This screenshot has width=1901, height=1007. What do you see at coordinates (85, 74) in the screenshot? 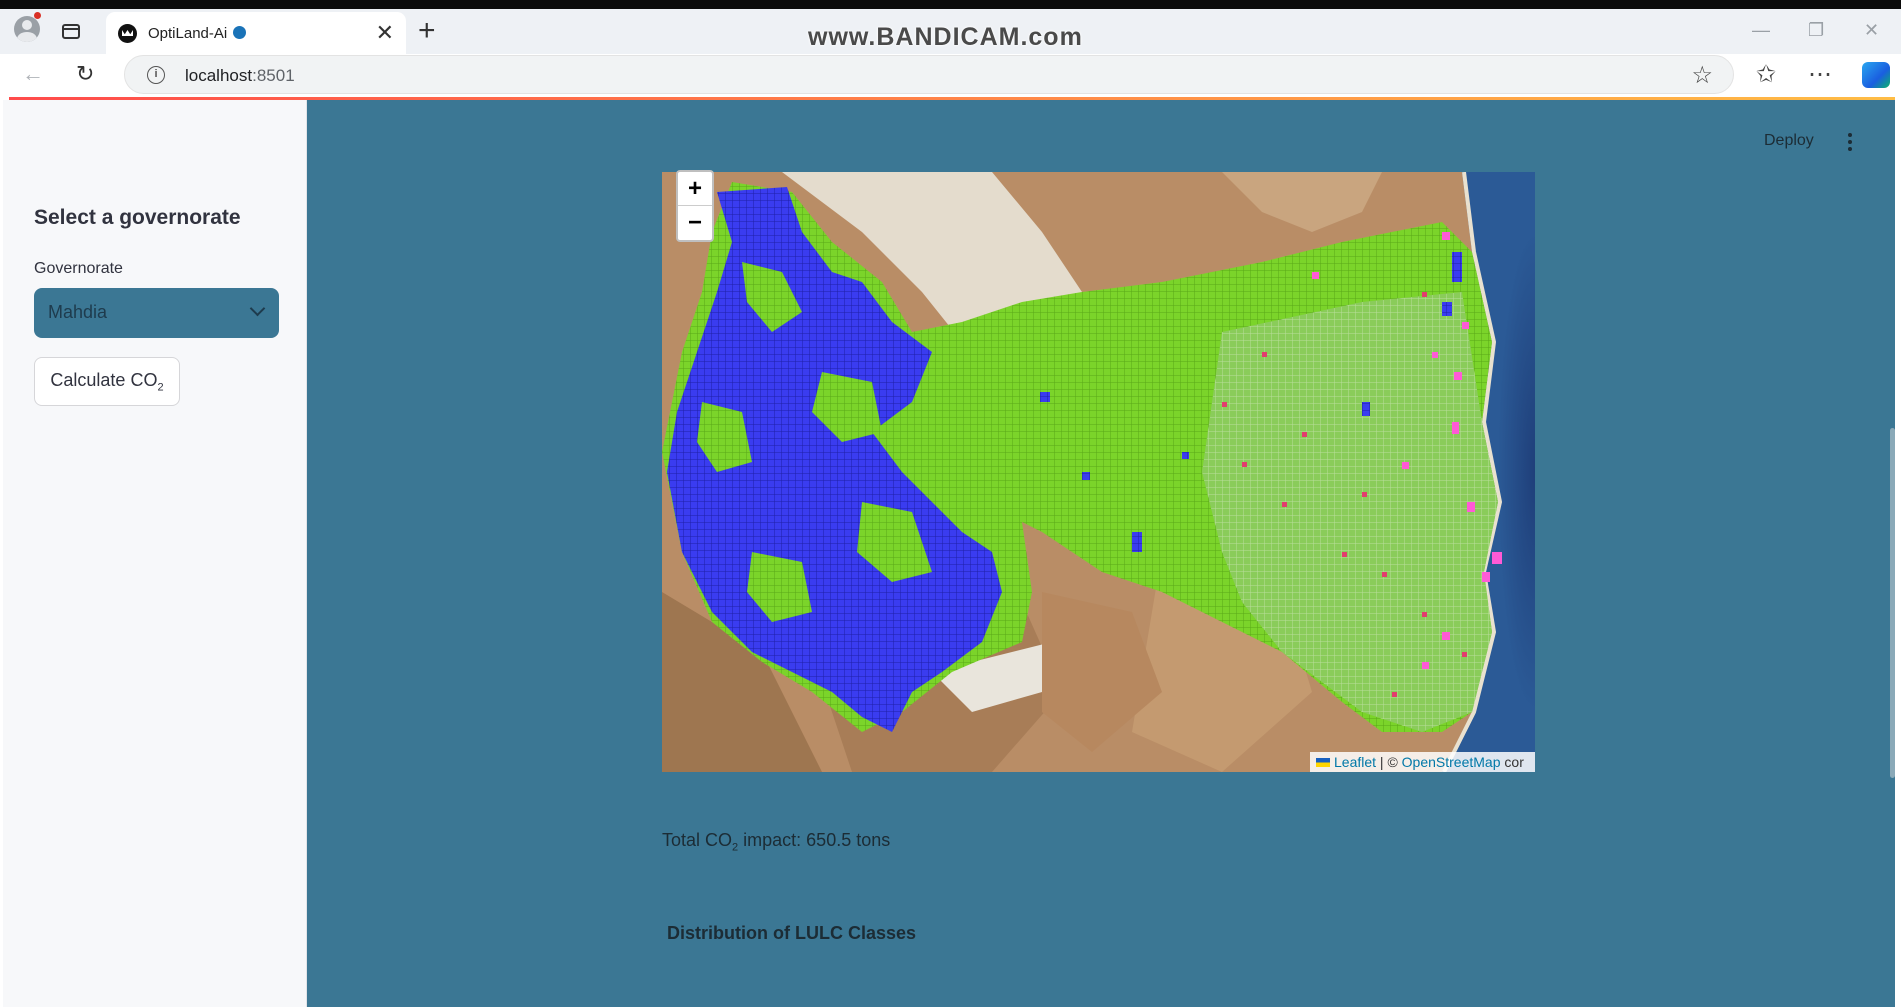
I see `reload-icon: ↻` at bounding box center [85, 74].